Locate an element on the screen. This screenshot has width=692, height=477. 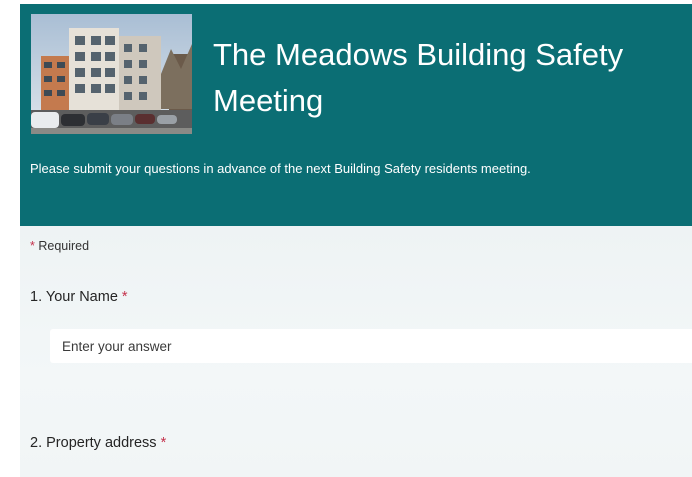
required-note-label: Required is located at coordinates (64, 246).